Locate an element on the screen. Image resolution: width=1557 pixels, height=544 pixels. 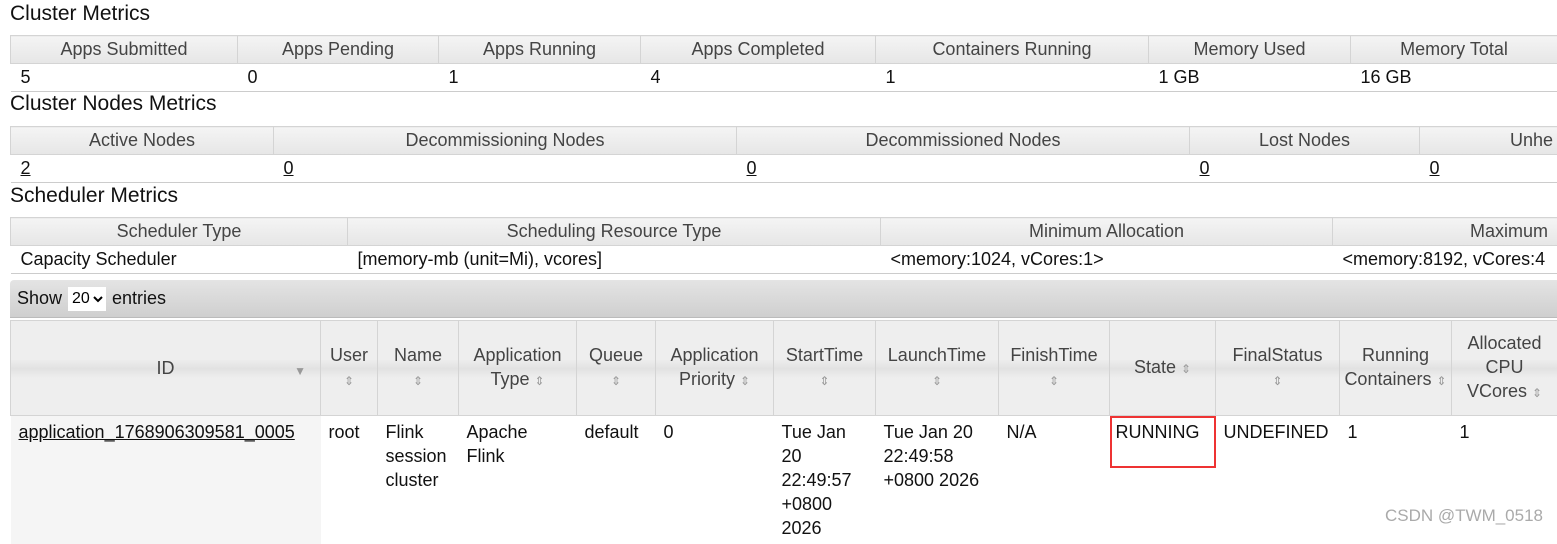
header: Memory Used is located at coordinates (1250, 50).